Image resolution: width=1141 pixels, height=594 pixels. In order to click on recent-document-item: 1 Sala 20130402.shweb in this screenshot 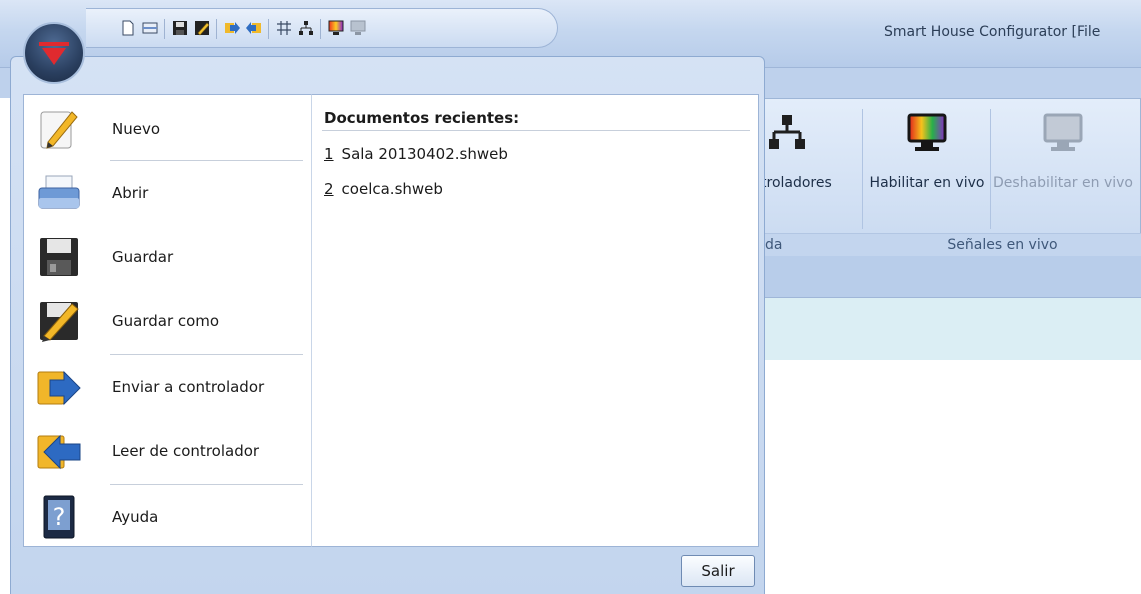, I will do `click(416, 154)`.